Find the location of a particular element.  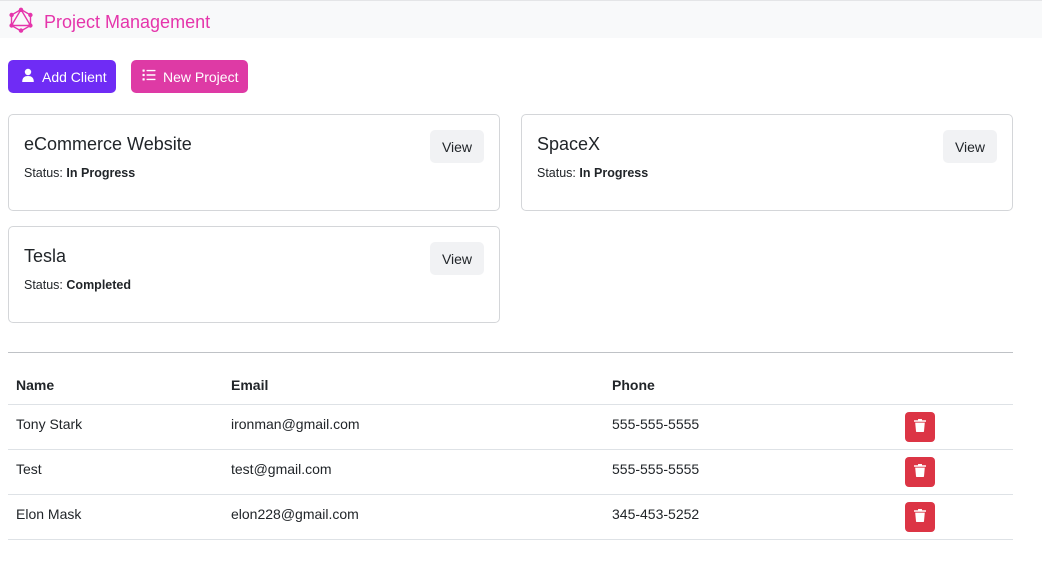

user-icon is located at coordinates (31, 76).